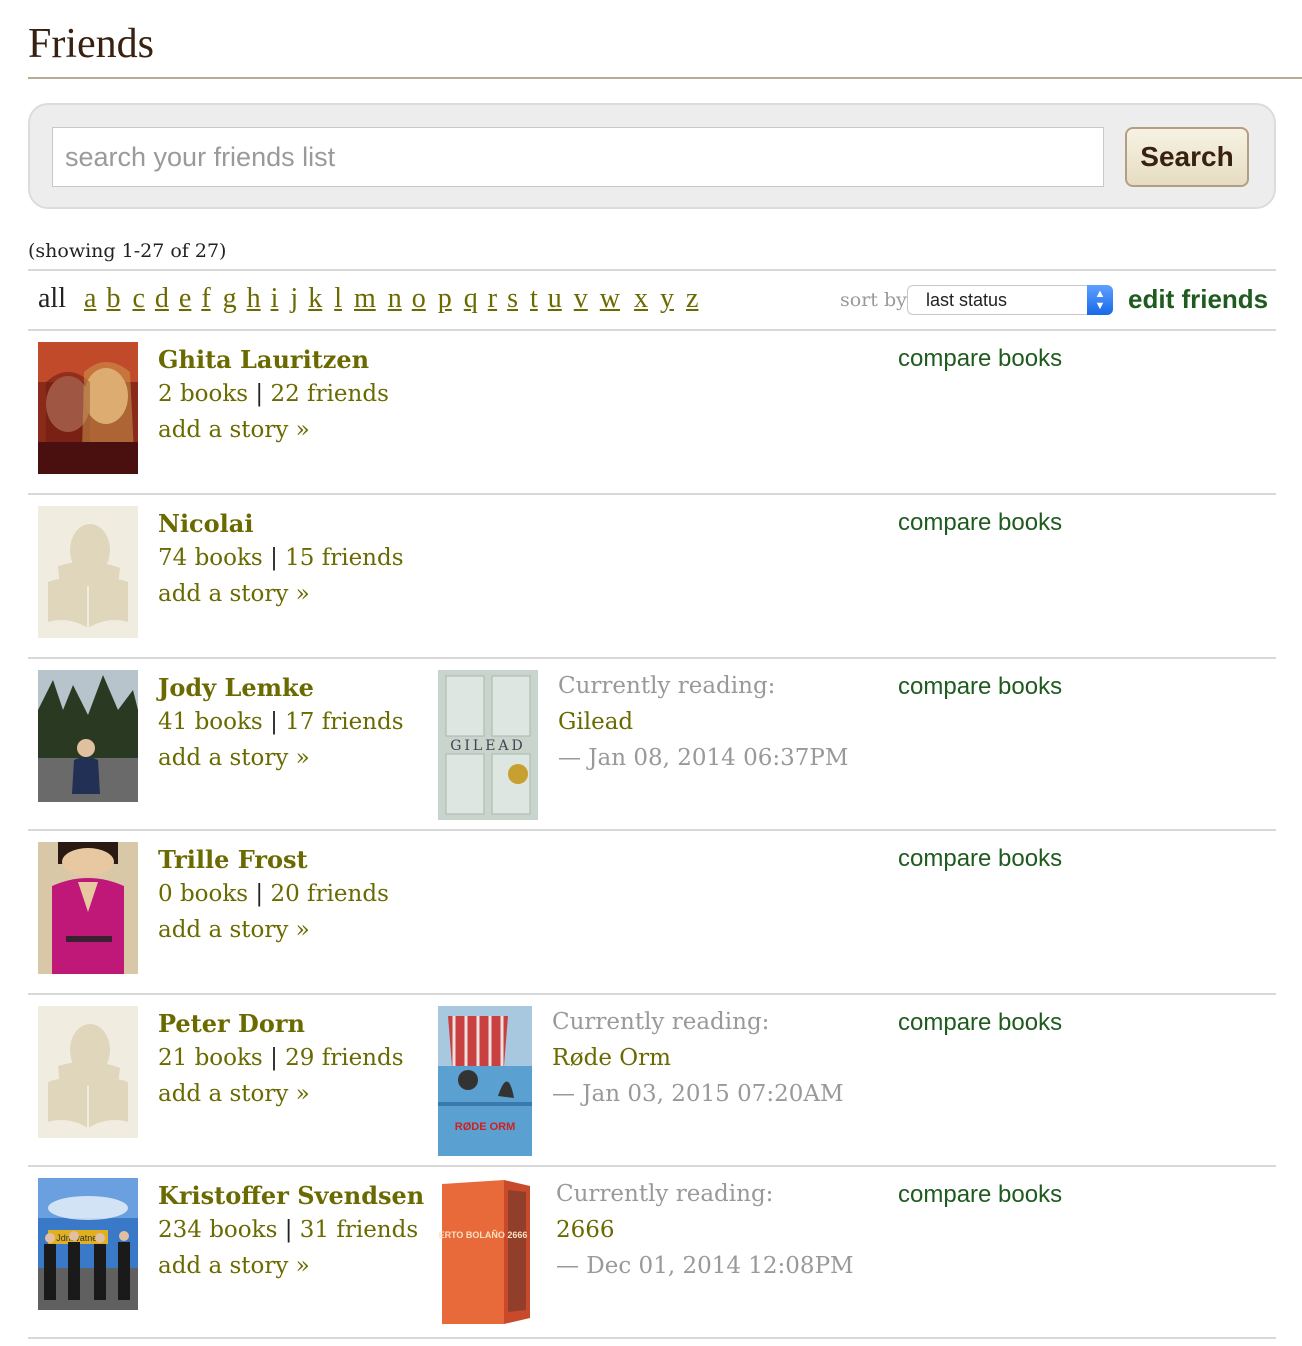 Image resolution: width=1302 pixels, height=1346 pixels. Describe the element at coordinates (485, 1081) in the screenshot. I see `book-cover: RØDE ORM` at that location.